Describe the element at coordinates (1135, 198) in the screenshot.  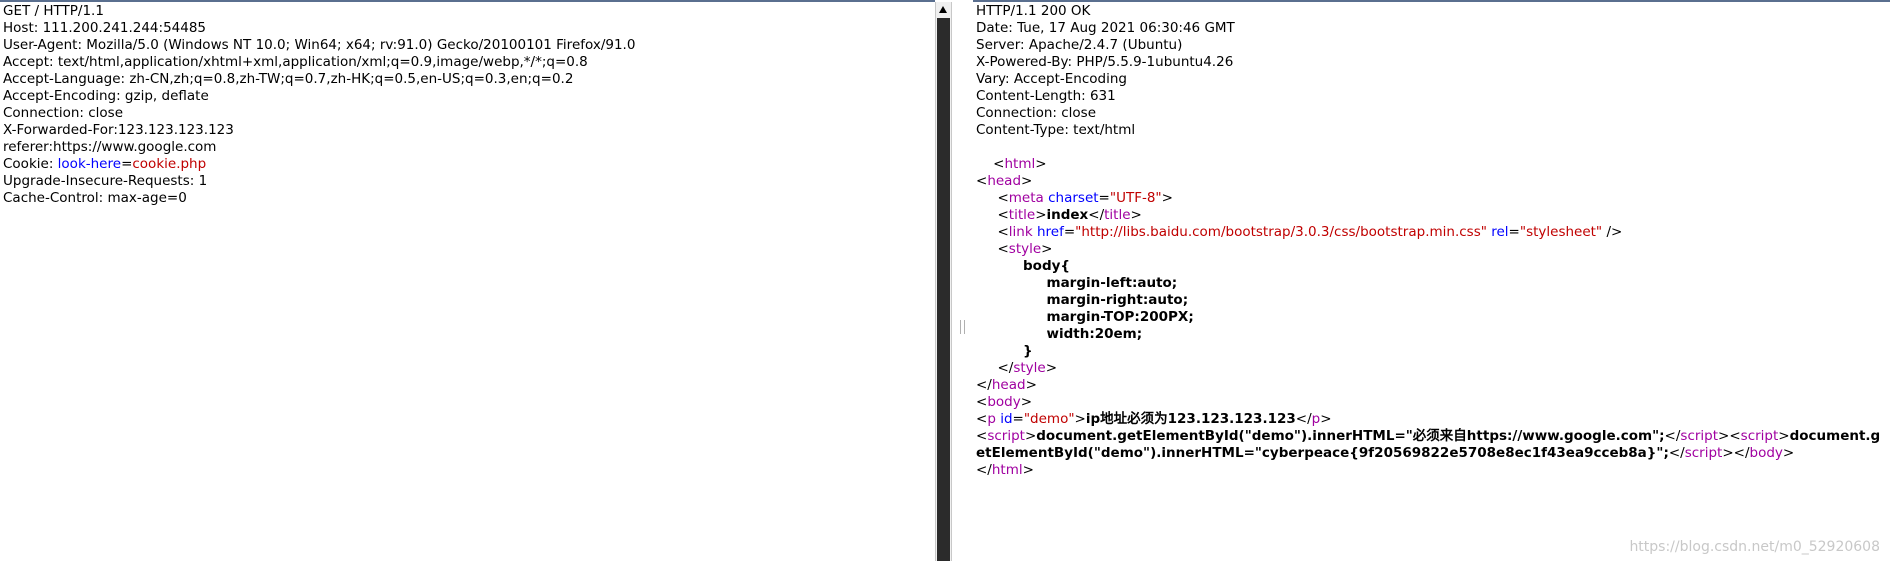
I see `attr-value: "UTF-8"` at that location.